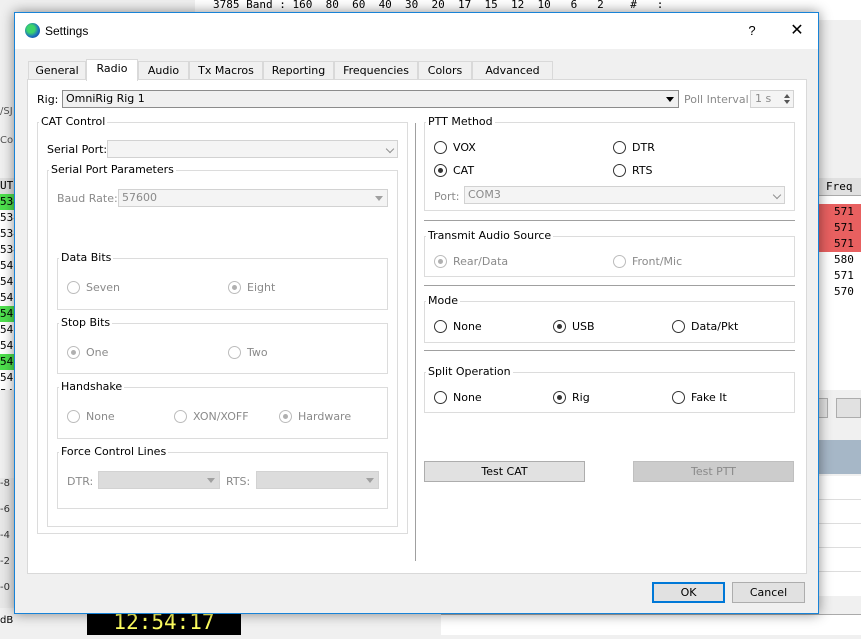 This screenshot has height=639, width=861. I want to click on tab-general: General, so click(57, 70).